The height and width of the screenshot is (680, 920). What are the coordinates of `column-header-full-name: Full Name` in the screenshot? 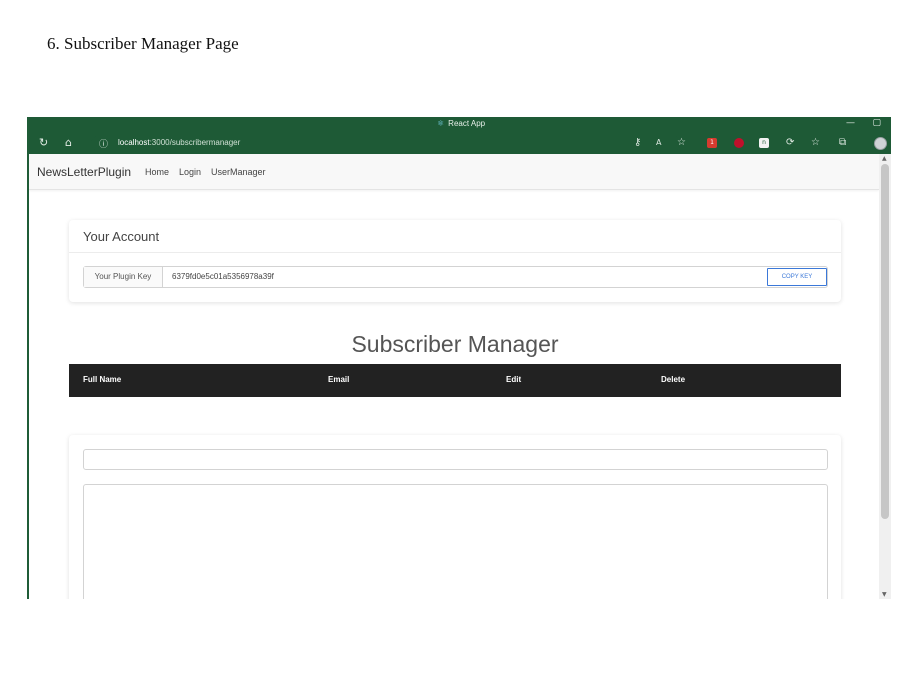 It's located at (102, 379).